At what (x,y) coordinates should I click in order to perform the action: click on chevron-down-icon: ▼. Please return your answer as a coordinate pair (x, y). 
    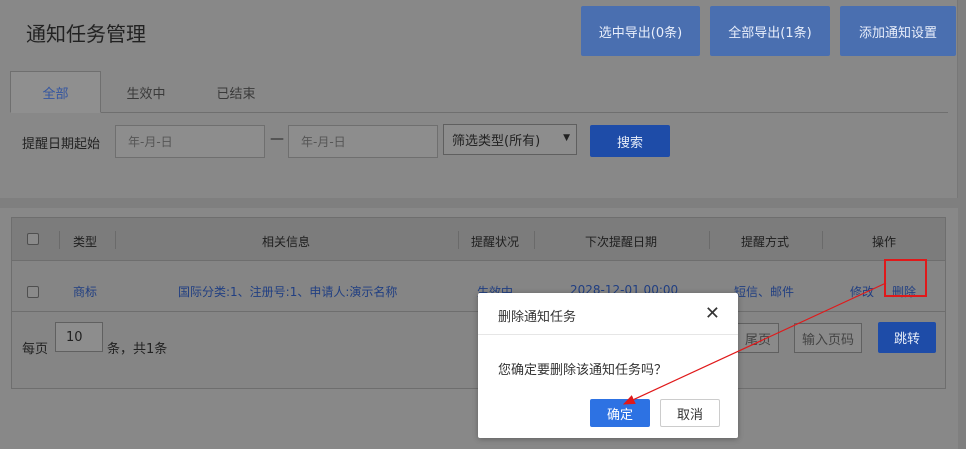
    Looking at the image, I should click on (566, 138).